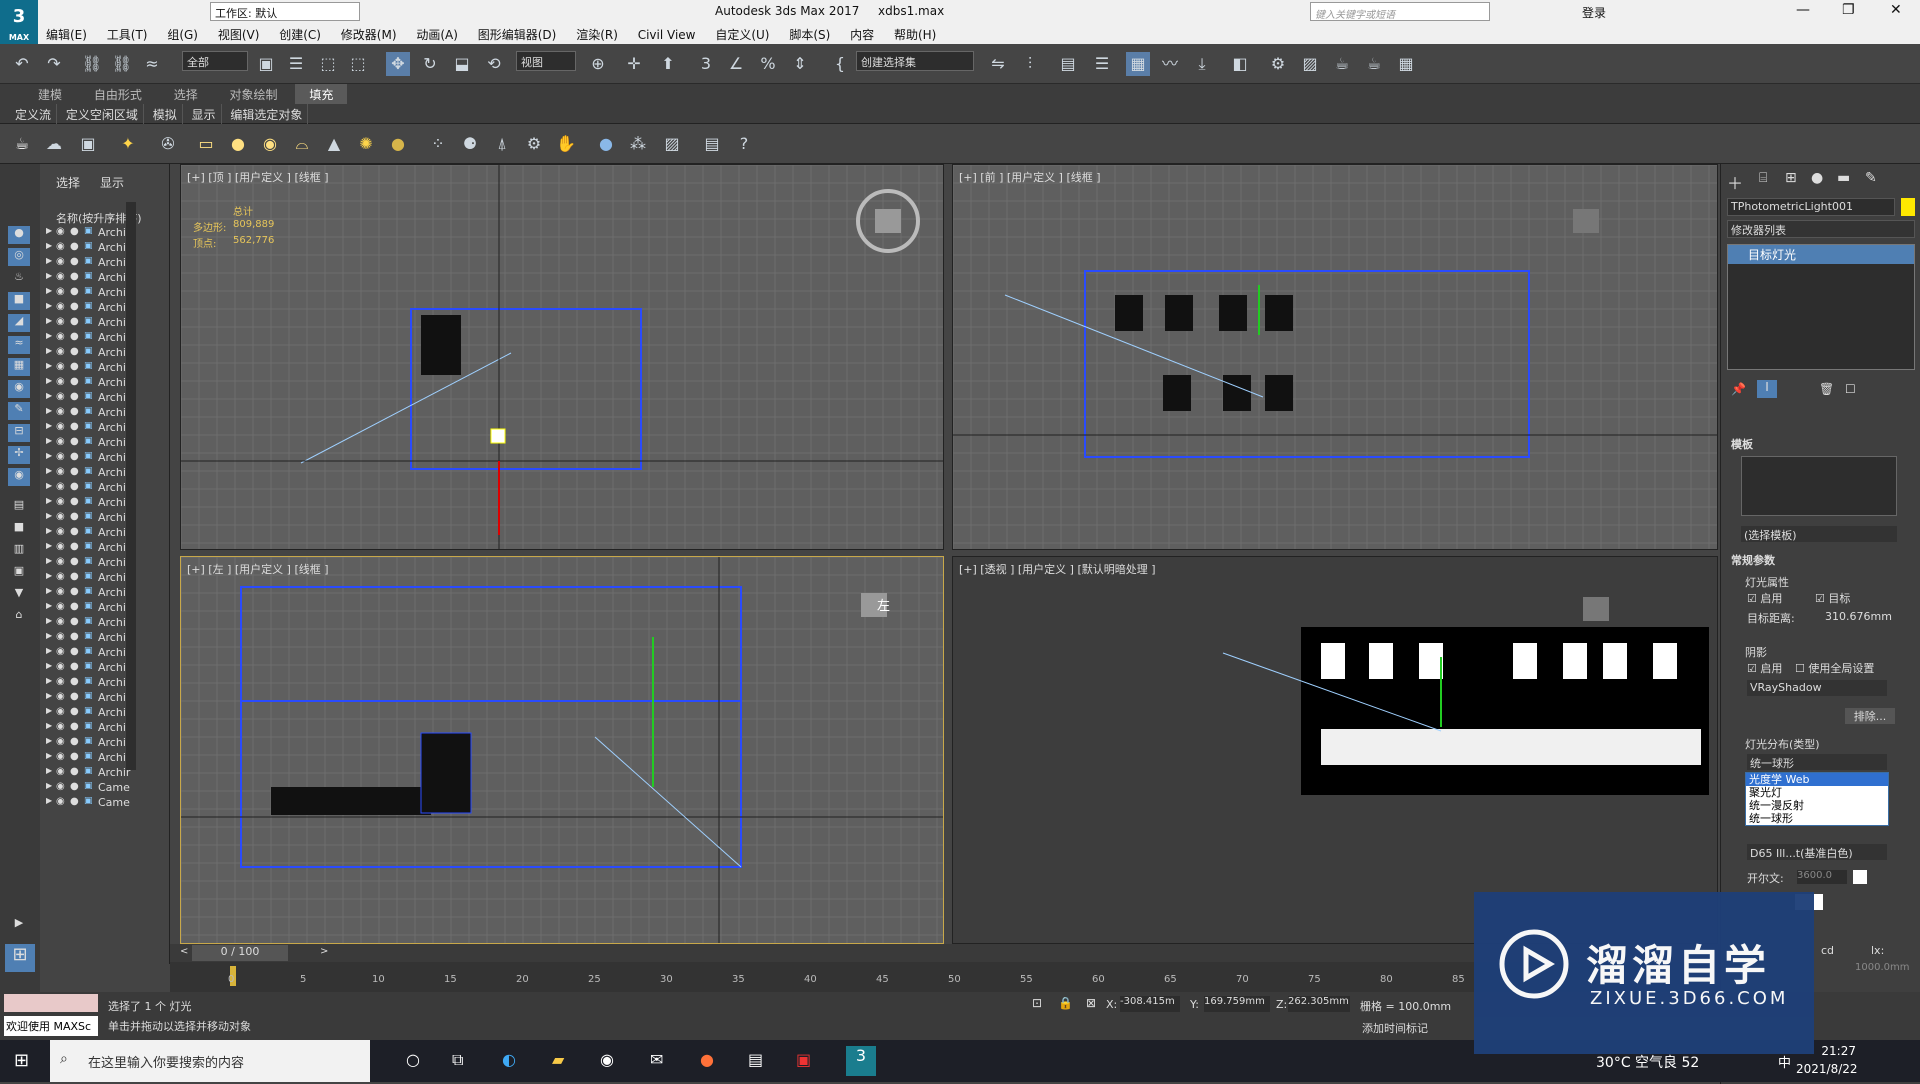  I want to click on stack-item-target-light: 目标灯光, so click(1821, 254).